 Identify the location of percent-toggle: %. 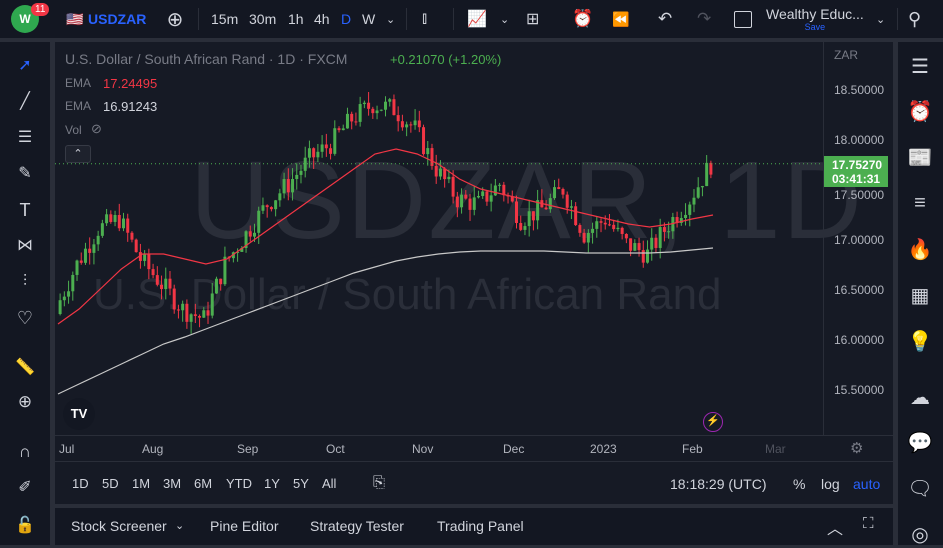
(799, 484).